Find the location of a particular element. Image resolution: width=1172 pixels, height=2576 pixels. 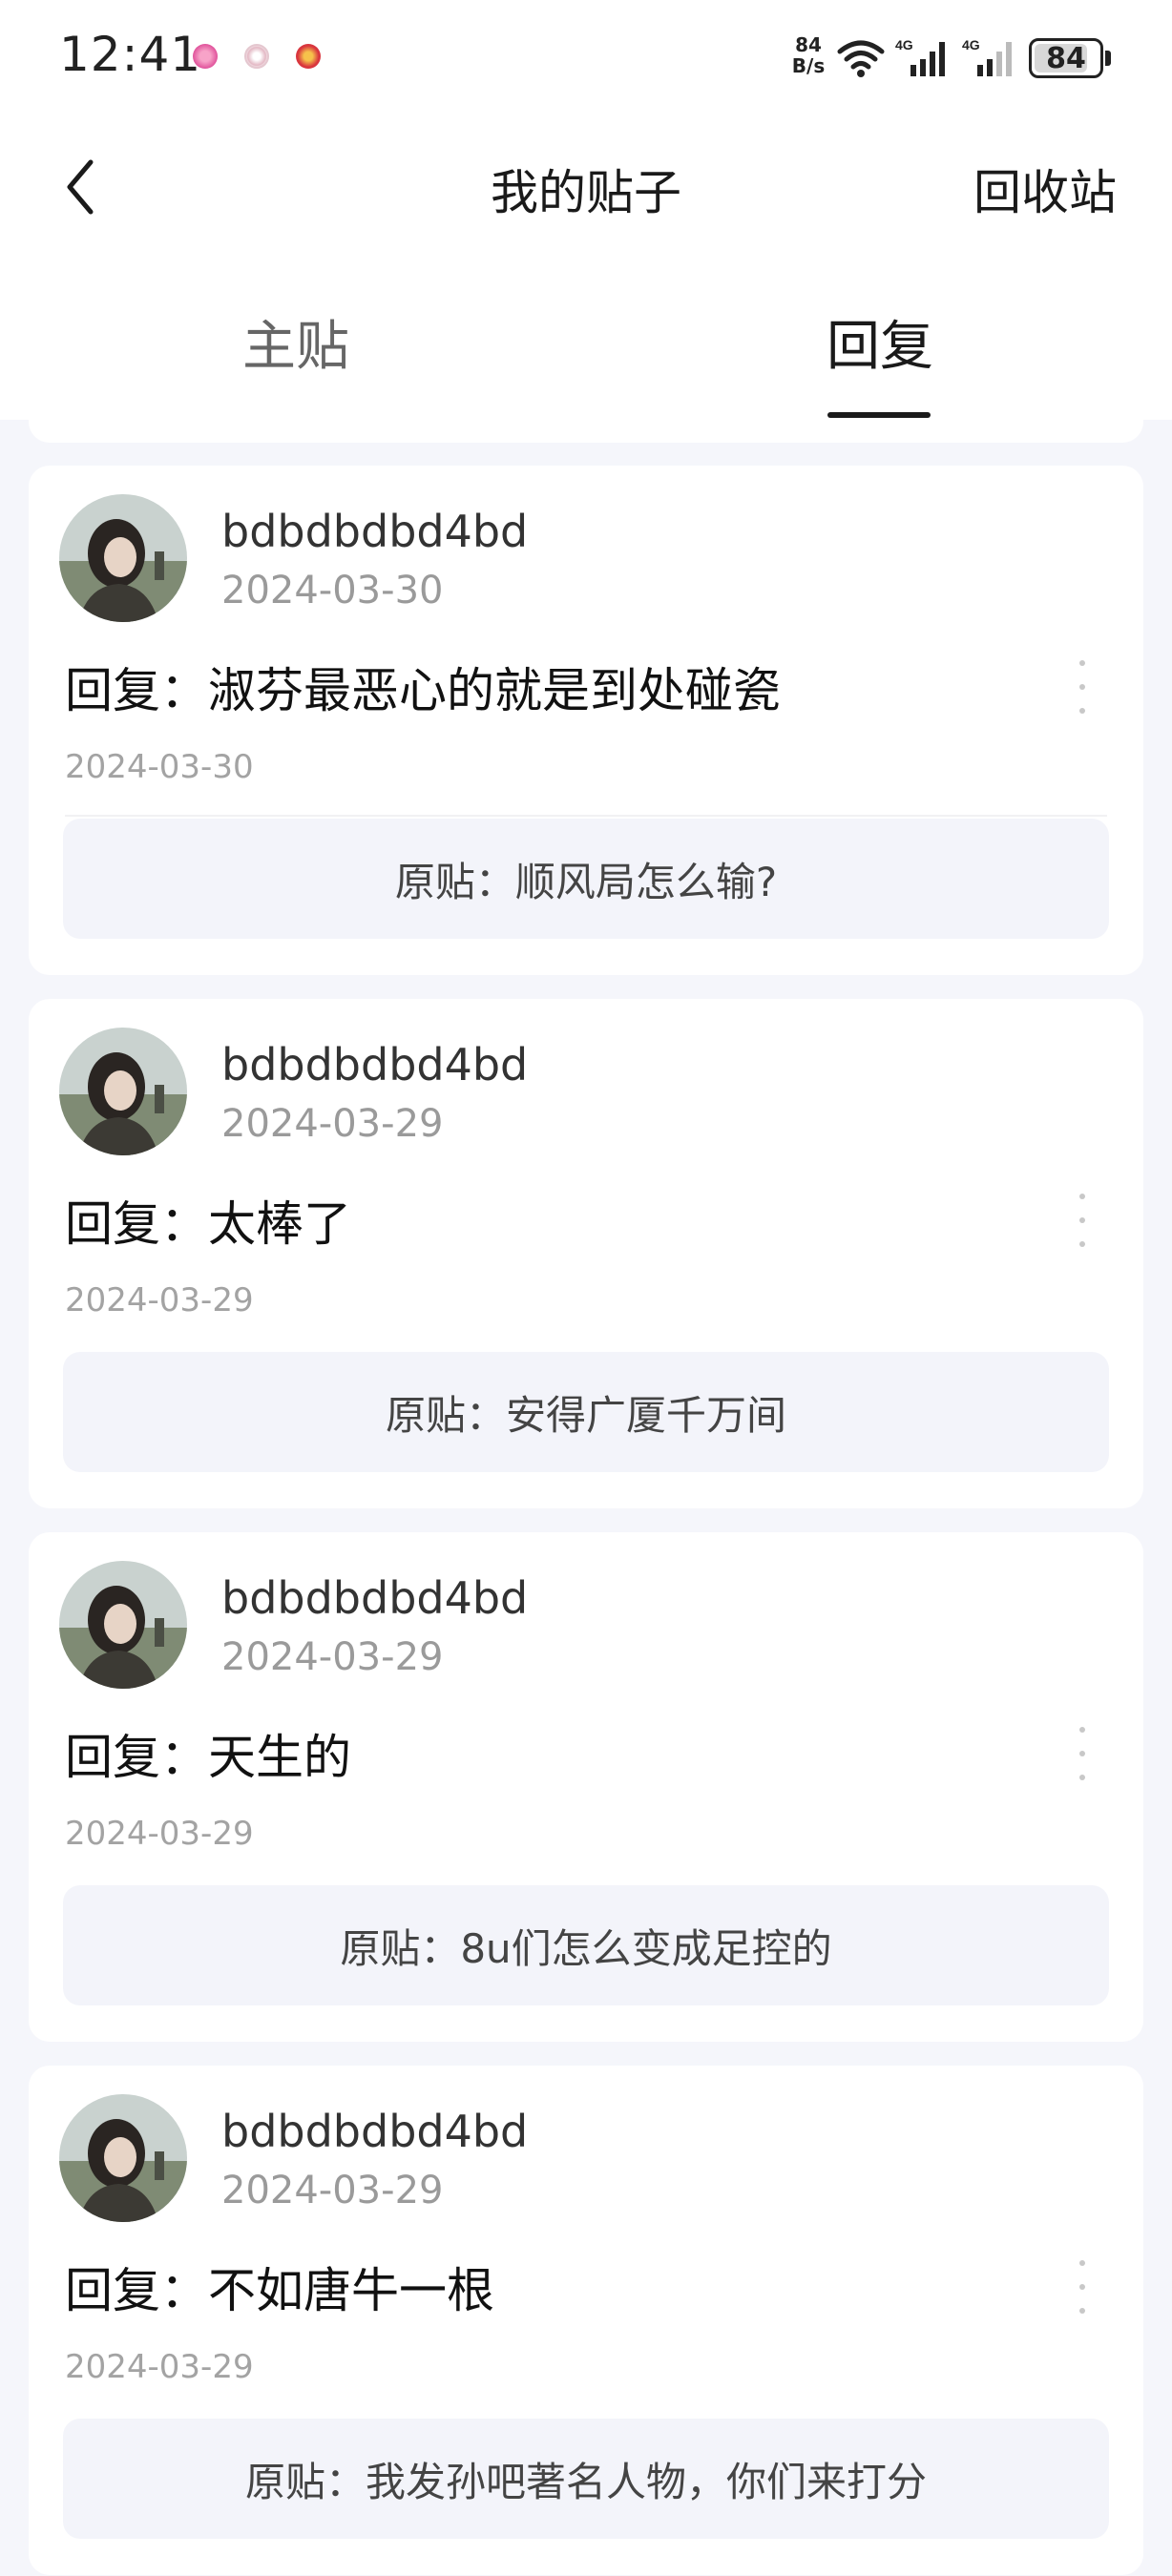

tab-replies: 回复 is located at coordinates (880, 342).